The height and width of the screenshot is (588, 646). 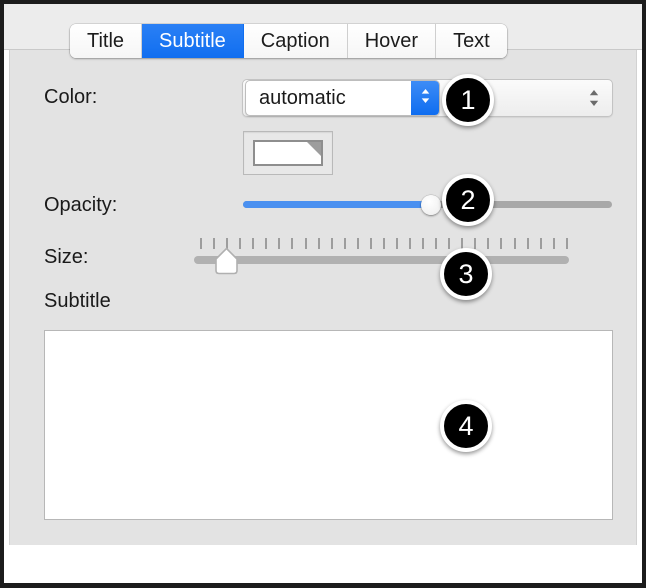 What do you see at coordinates (314, 149) in the screenshot?
I see `swatch-fold-corner-icon` at bounding box center [314, 149].